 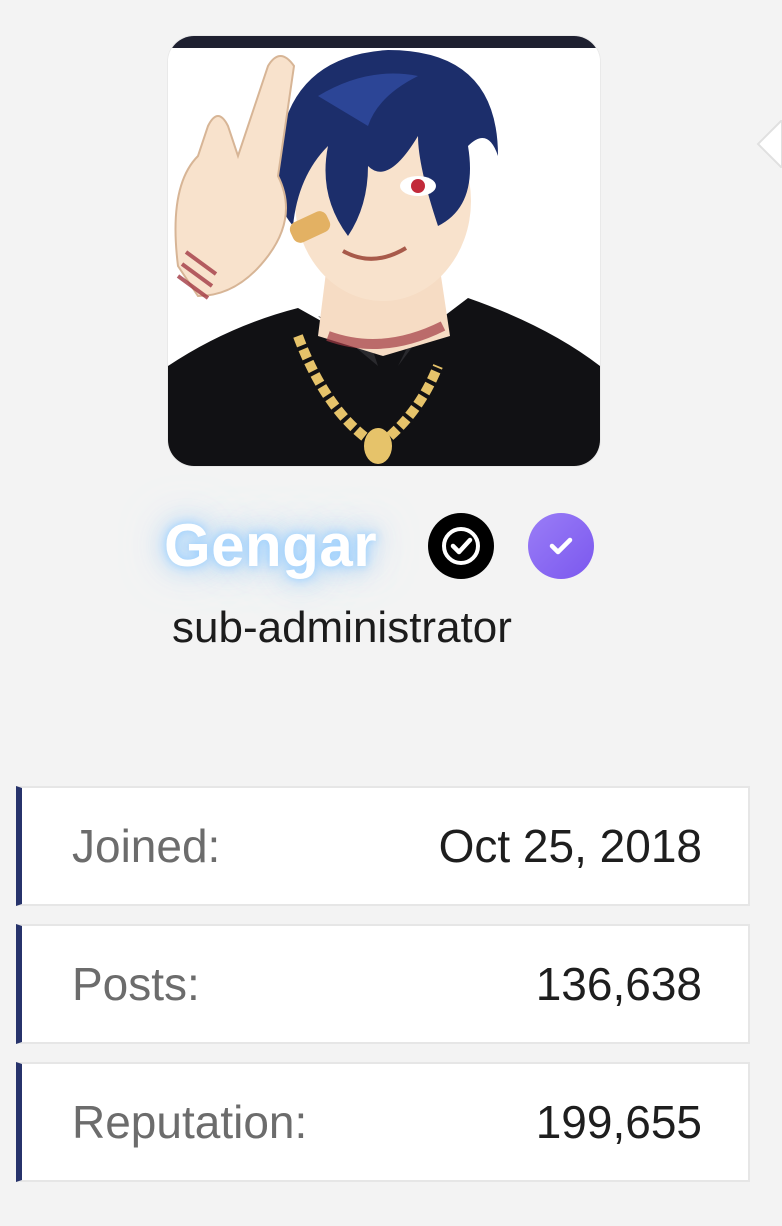 What do you see at coordinates (383, 984) in the screenshot?
I see `stat-row-posts: Posts: 136,638` at bounding box center [383, 984].